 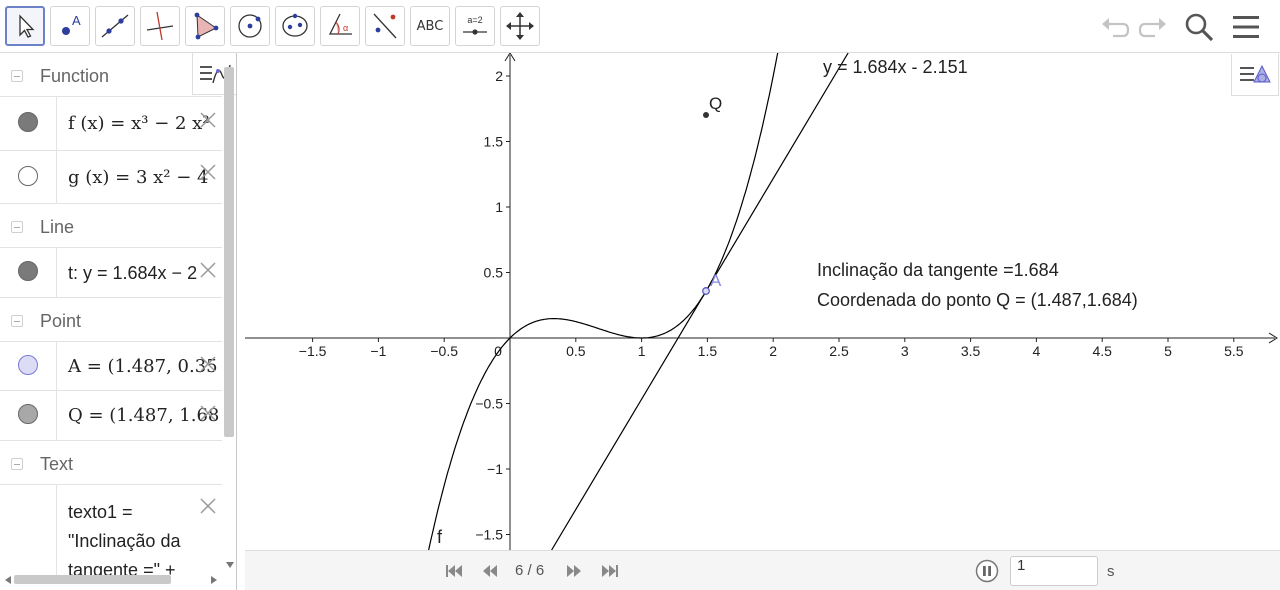 What do you see at coordinates (92, 579) in the screenshot?
I see `algebra-horizontal-scrollbar` at bounding box center [92, 579].